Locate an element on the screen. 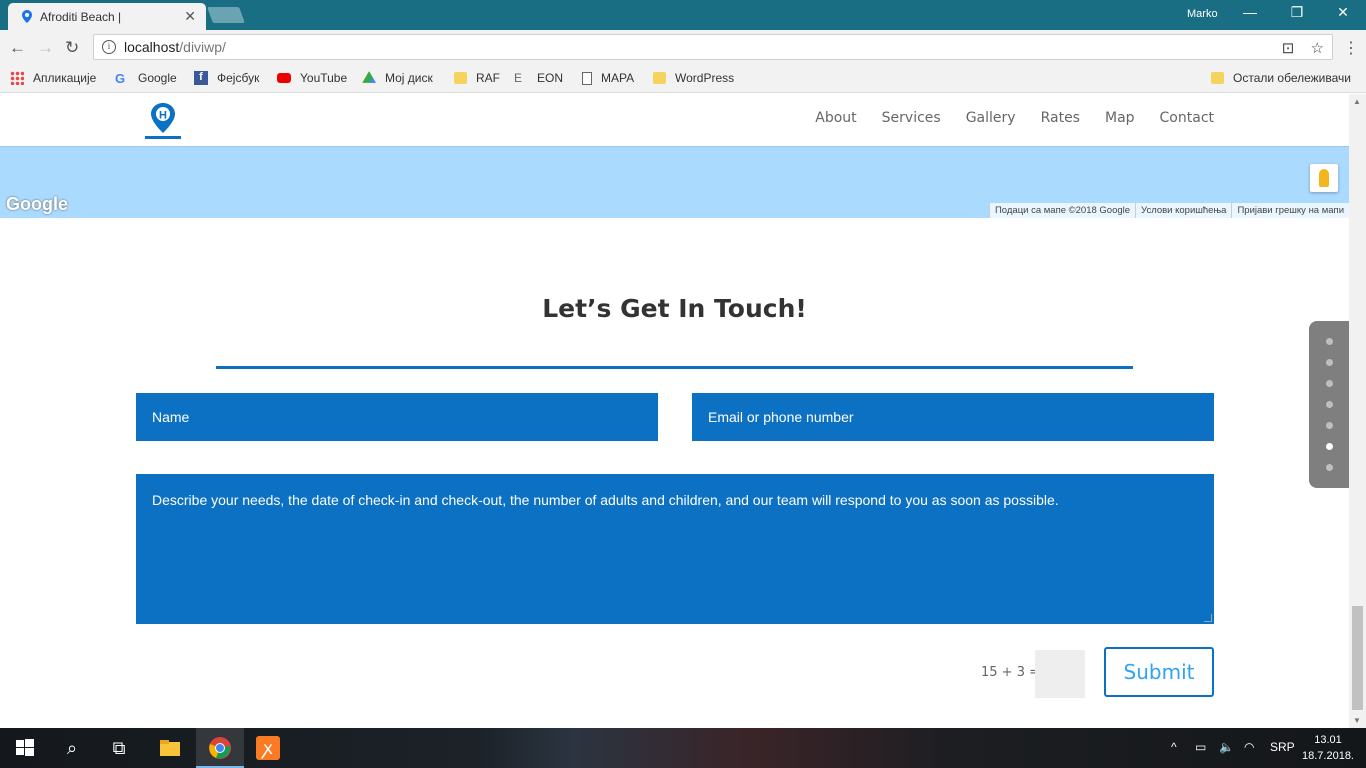 This screenshot has height=768, width=1366. windows-start-icon is located at coordinates (25, 748).